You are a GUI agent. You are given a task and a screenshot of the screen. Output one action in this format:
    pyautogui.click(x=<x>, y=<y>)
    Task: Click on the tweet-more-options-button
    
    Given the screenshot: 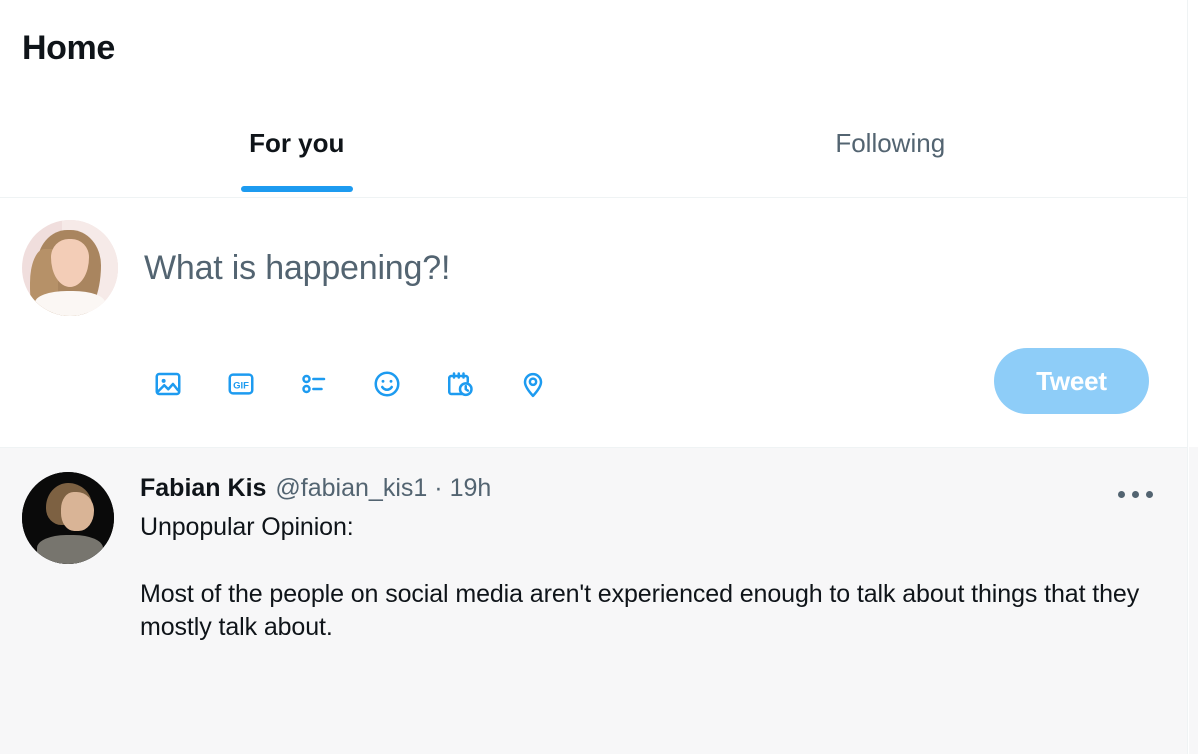 What is the action you would take?
    pyautogui.click(x=1135, y=494)
    